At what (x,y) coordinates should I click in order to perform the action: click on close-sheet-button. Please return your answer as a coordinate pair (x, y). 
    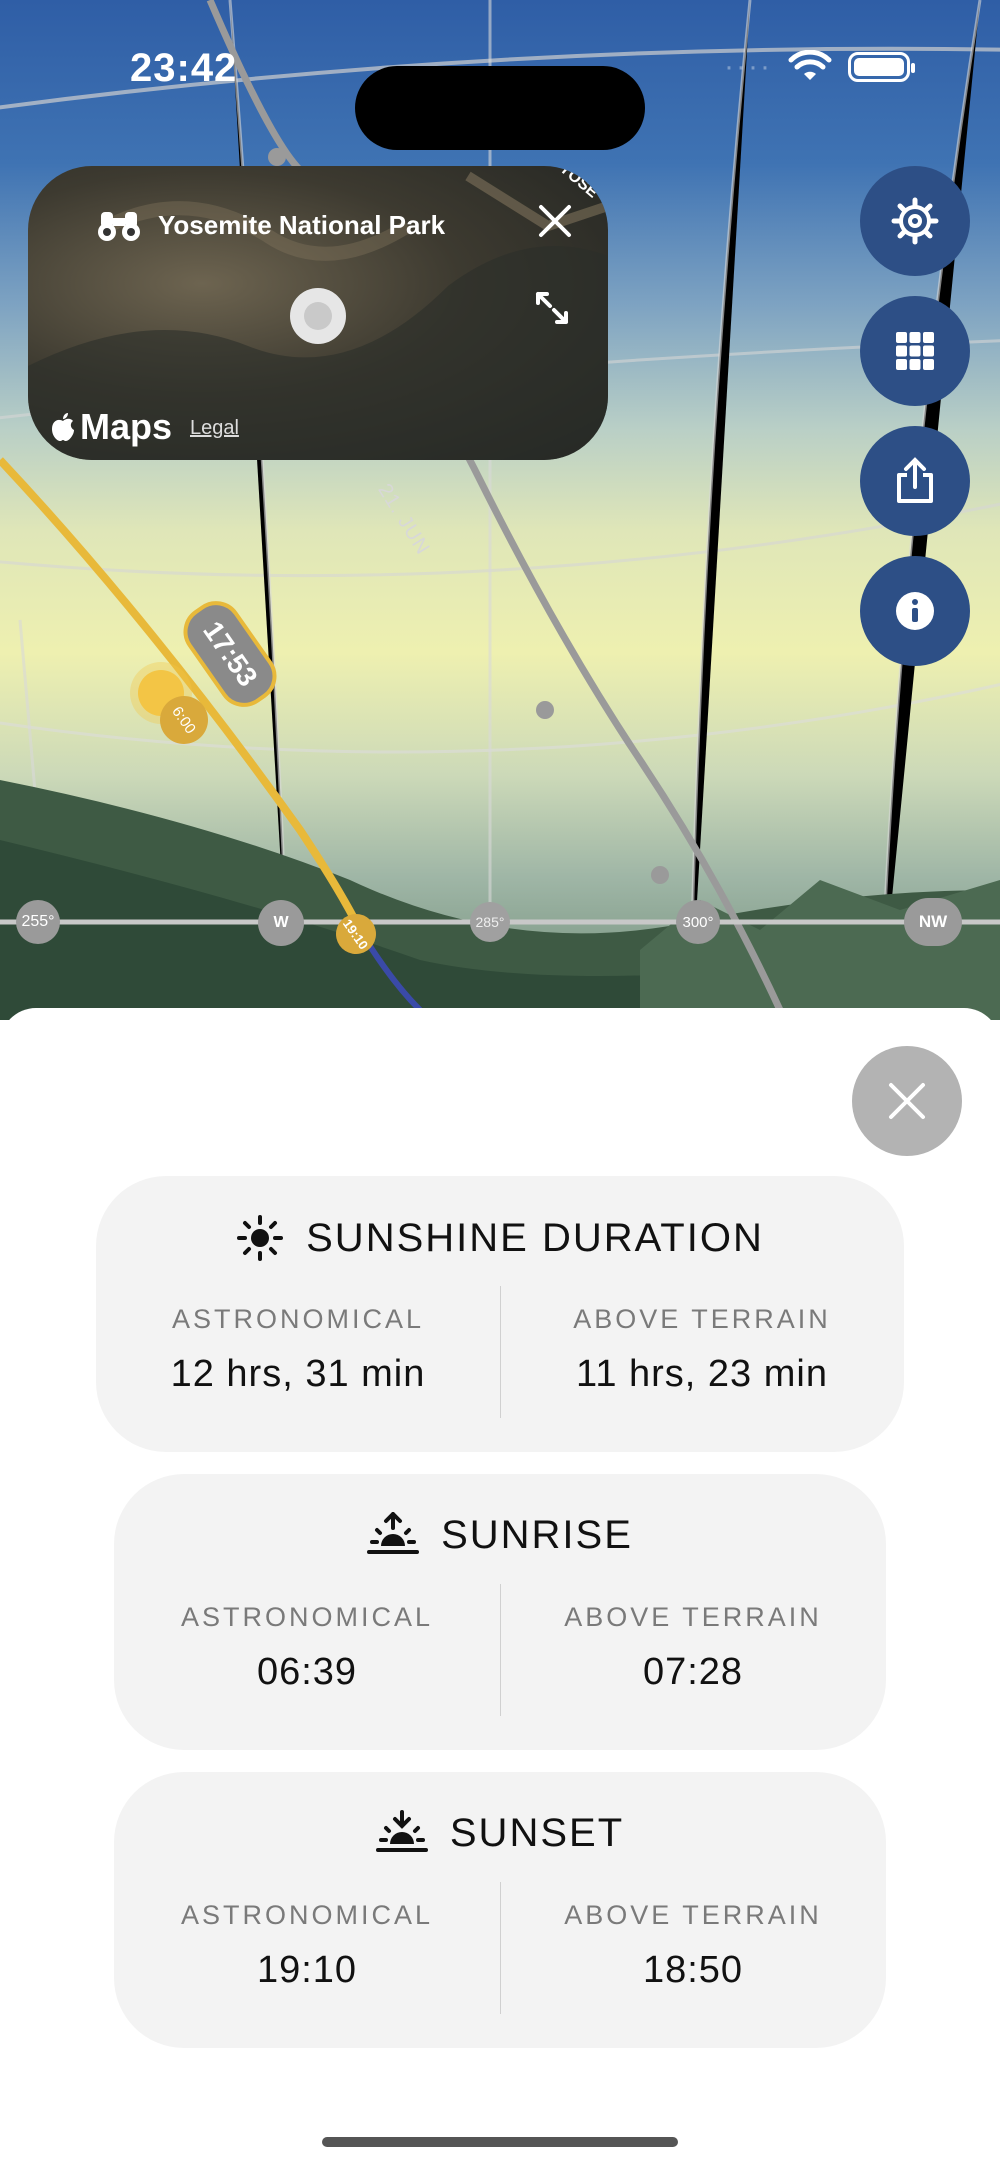
    Looking at the image, I should click on (907, 1101).